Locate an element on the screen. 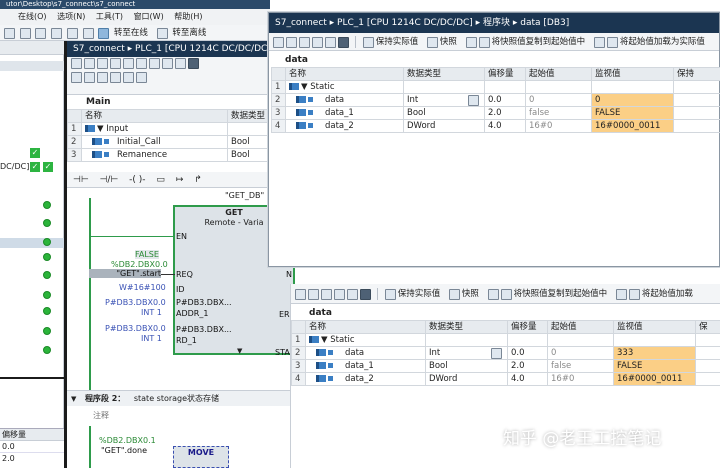 This screenshot has width=720, height=468. table-row: 2 data Int 0.0 0 0 is located at coordinates (495, 100).